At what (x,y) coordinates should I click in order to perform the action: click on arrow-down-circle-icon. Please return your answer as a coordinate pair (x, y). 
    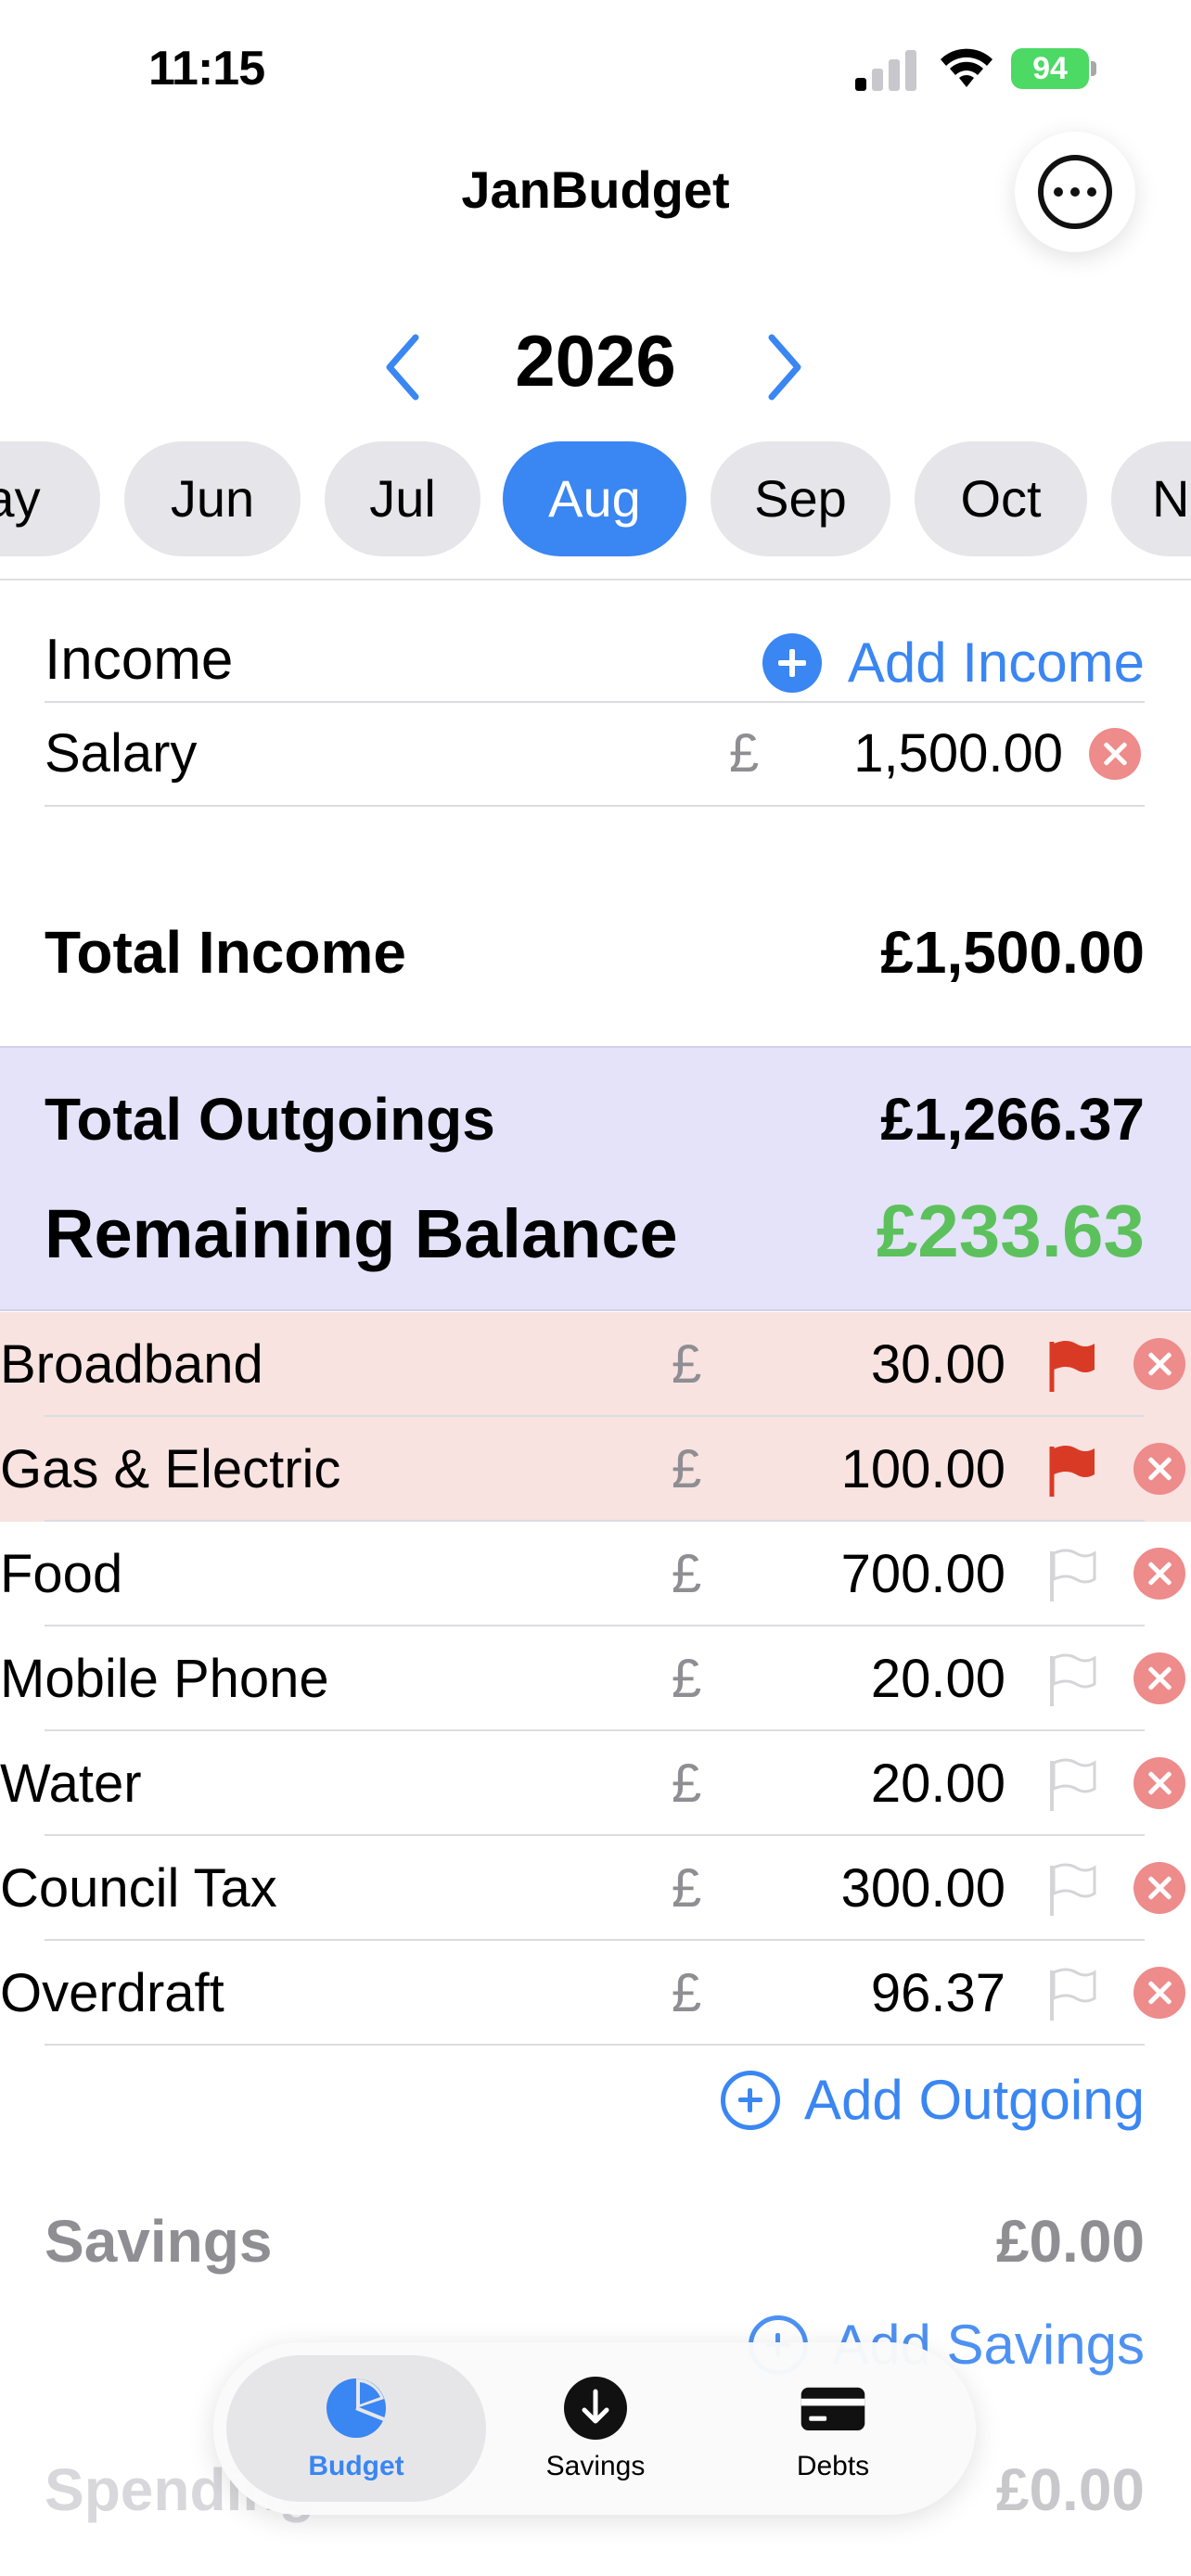
    Looking at the image, I should click on (595, 2408).